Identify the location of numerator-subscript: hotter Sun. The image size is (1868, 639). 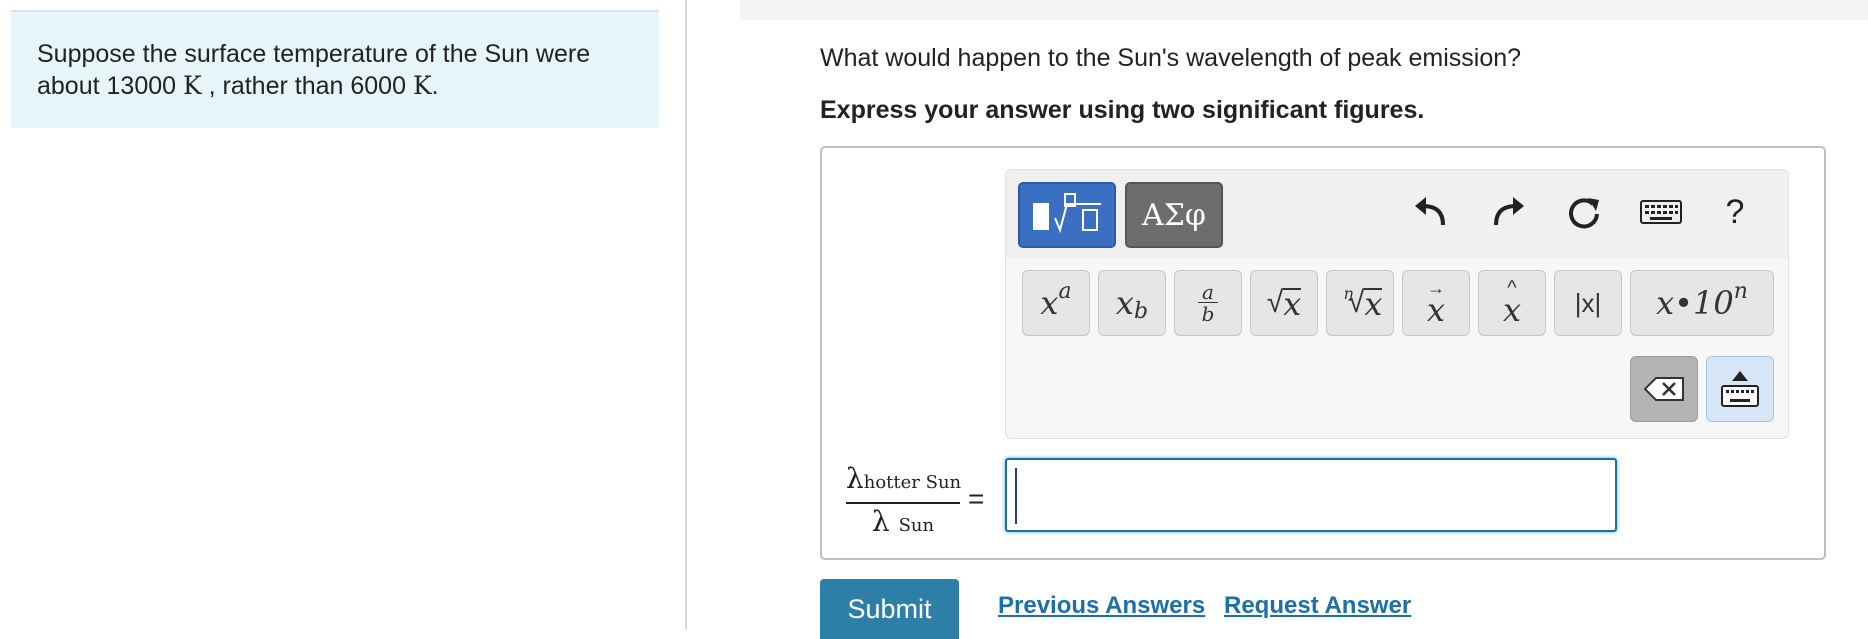
(912, 482).